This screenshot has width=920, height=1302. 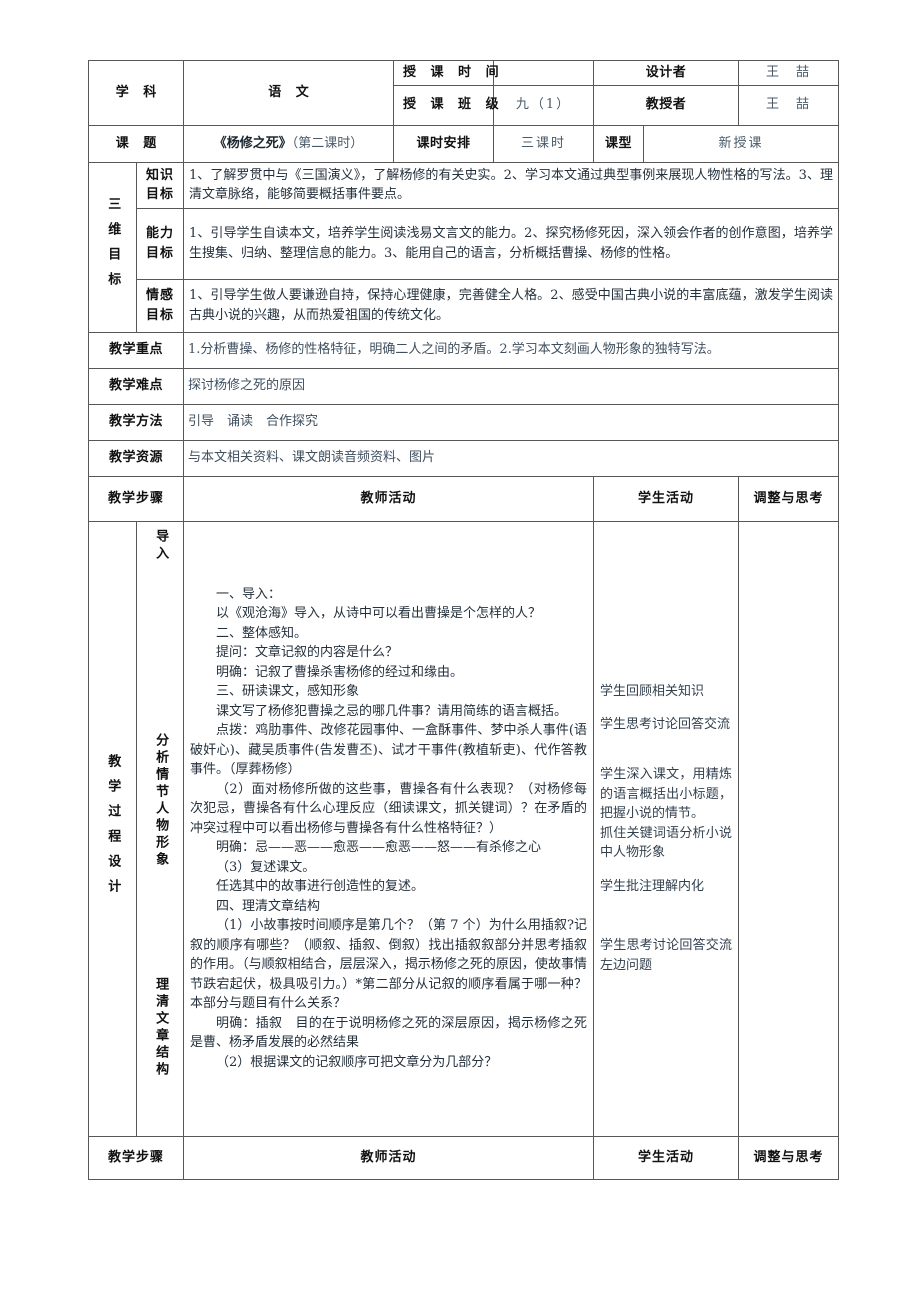 I want to click on class-type-value: 新授课, so click(x=741, y=143).